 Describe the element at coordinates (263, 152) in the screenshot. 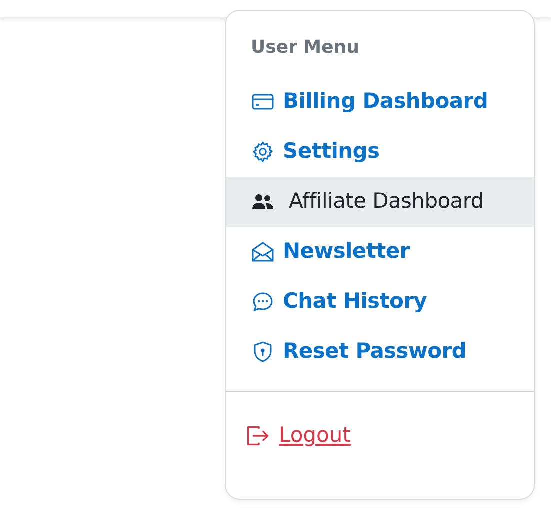

I see `gear-icon` at that location.